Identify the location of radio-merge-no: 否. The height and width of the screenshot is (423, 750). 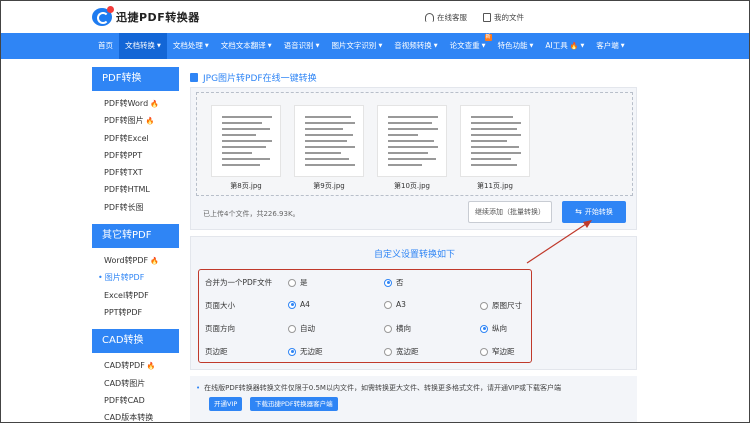
(394, 282).